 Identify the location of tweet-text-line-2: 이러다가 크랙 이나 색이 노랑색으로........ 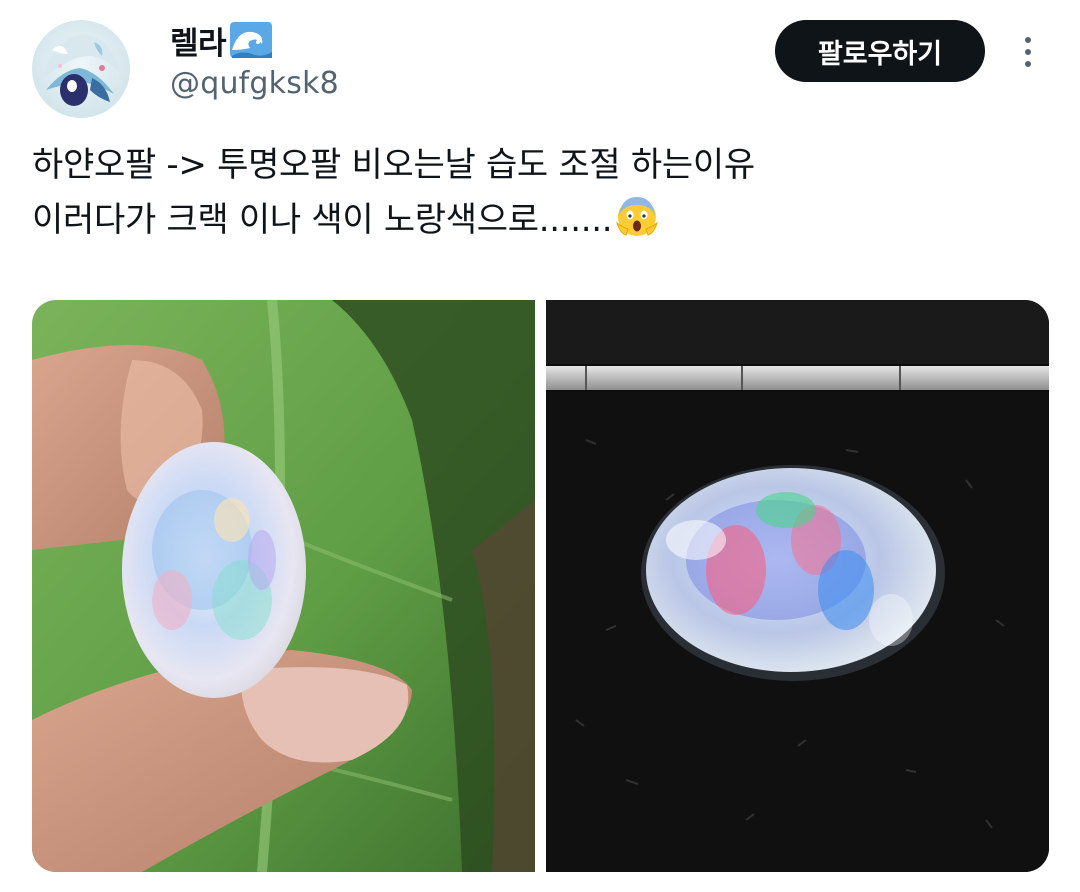
(537, 220).